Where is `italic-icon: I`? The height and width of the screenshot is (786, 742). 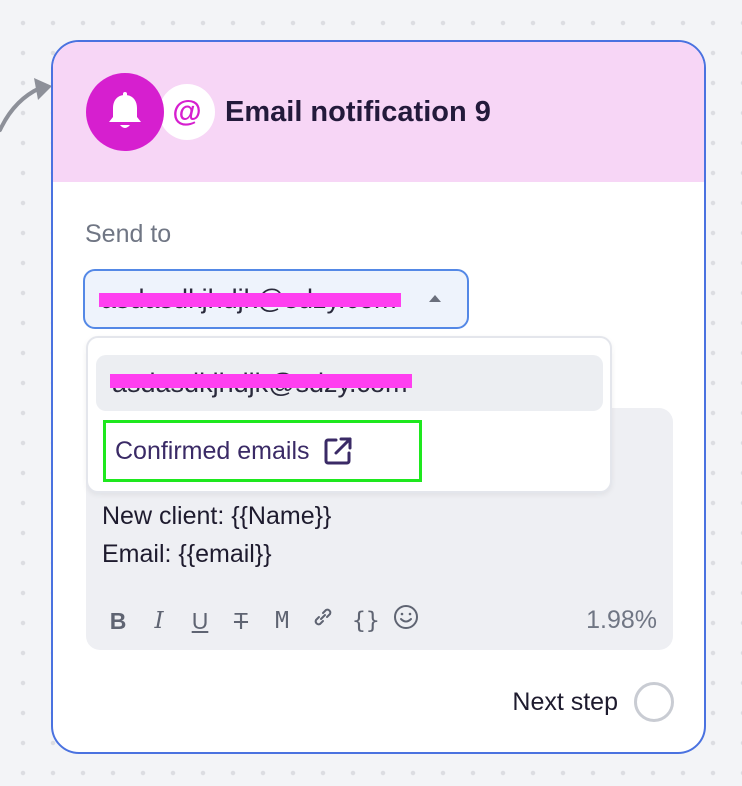 italic-icon: I is located at coordinates (159, 621).